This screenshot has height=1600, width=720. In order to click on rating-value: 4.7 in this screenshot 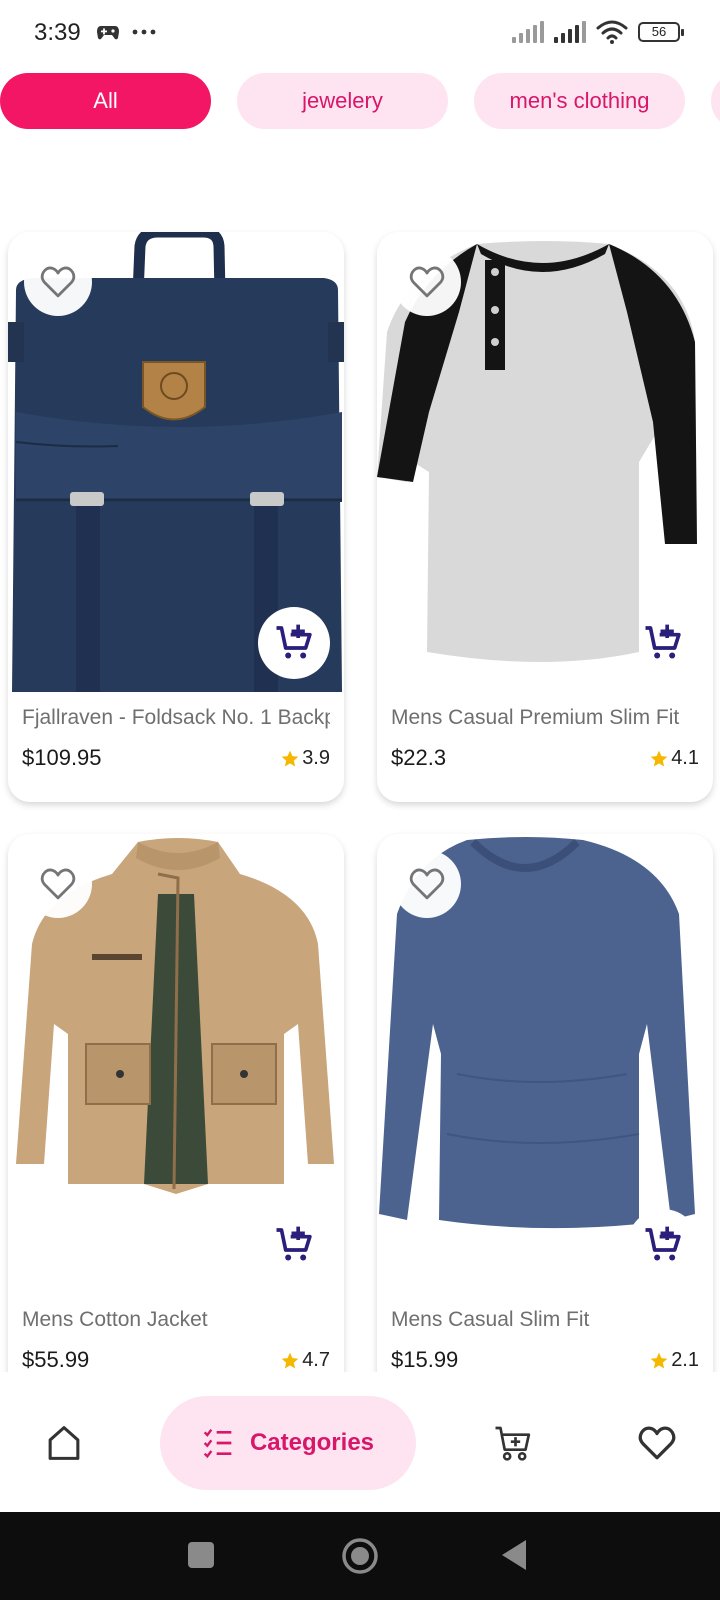, I will do `click(316, 1360)`.